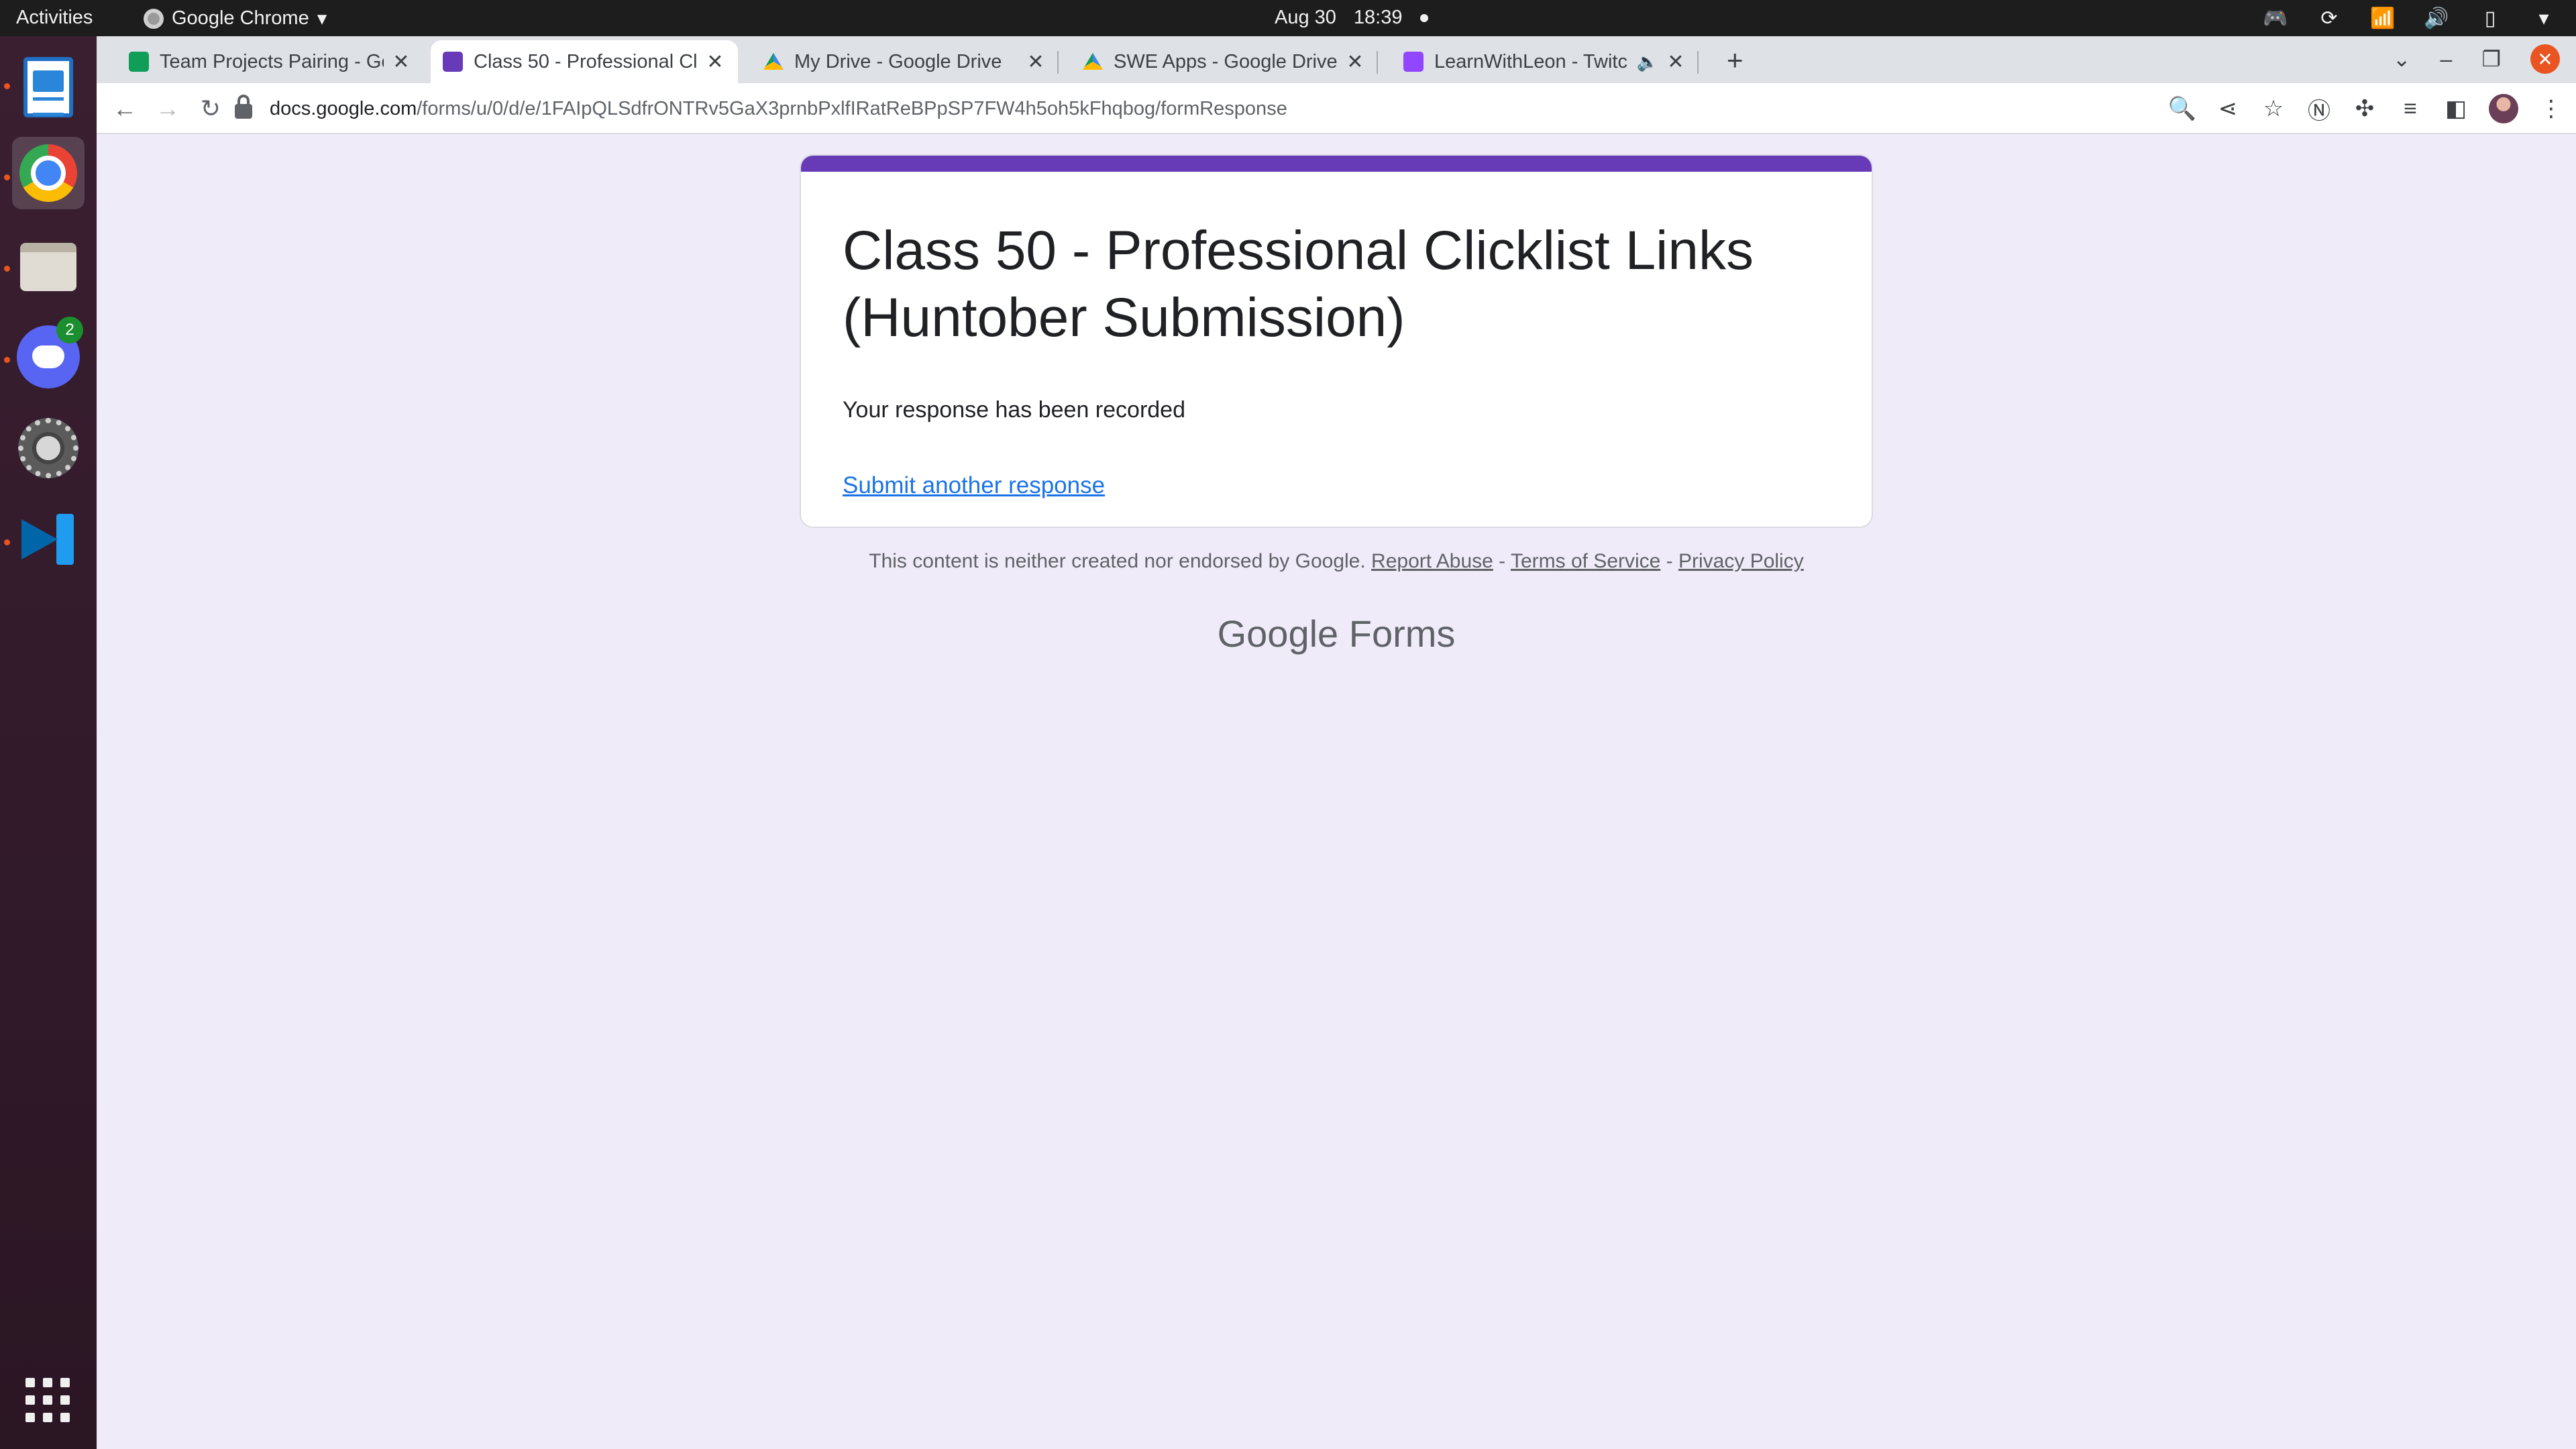 The width and height of the screenshot is (2576, 1449). What do you see at coordinates (48, 355) in the screenshot?
I see `dock-app-discord: 2` at bounding box center [48, 355].